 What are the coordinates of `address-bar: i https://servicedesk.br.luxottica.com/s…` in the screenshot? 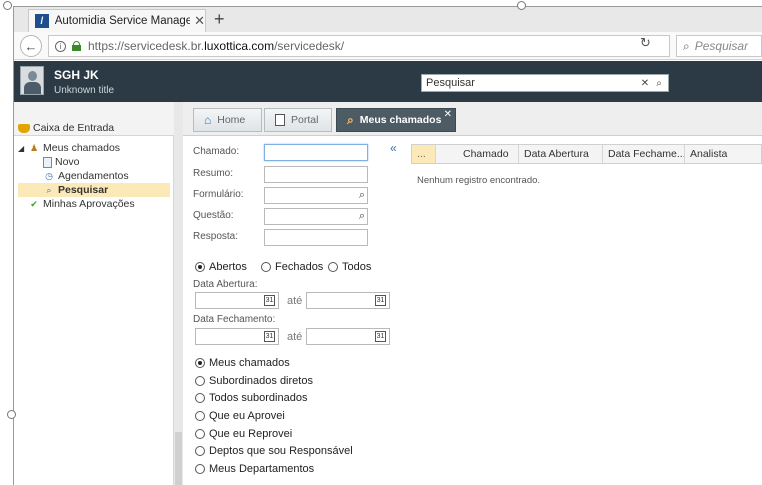 It's located at (359, 46).